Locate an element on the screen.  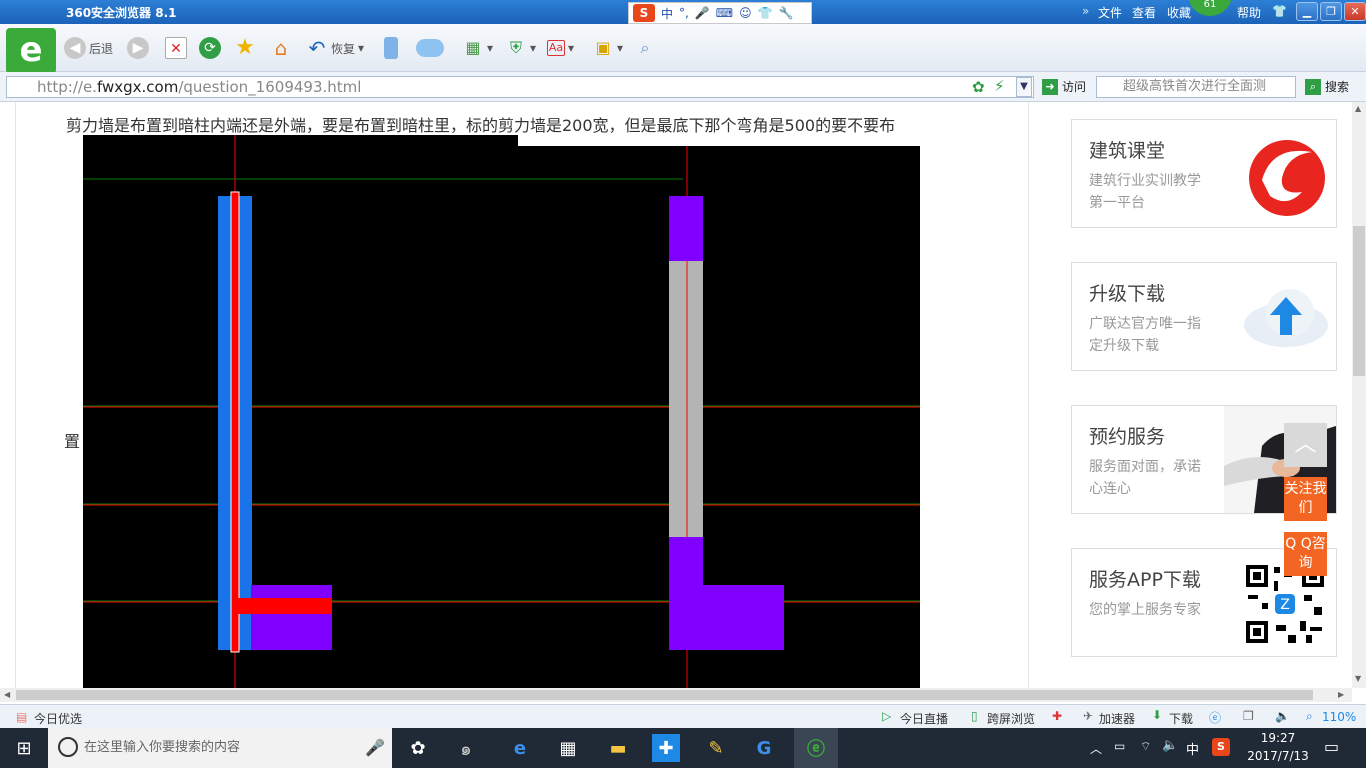
scroll-right-arrow-icon: ▶ is located at coordinates (1341, 694).